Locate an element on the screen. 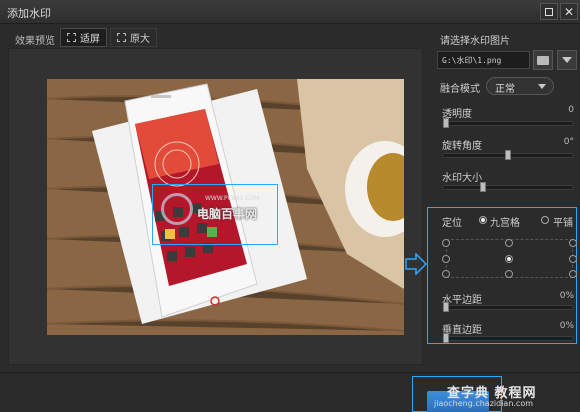 This screenshot has height=412, width=580. image-path-field: G:\水印\1.png is located at coordinates (483, 60).